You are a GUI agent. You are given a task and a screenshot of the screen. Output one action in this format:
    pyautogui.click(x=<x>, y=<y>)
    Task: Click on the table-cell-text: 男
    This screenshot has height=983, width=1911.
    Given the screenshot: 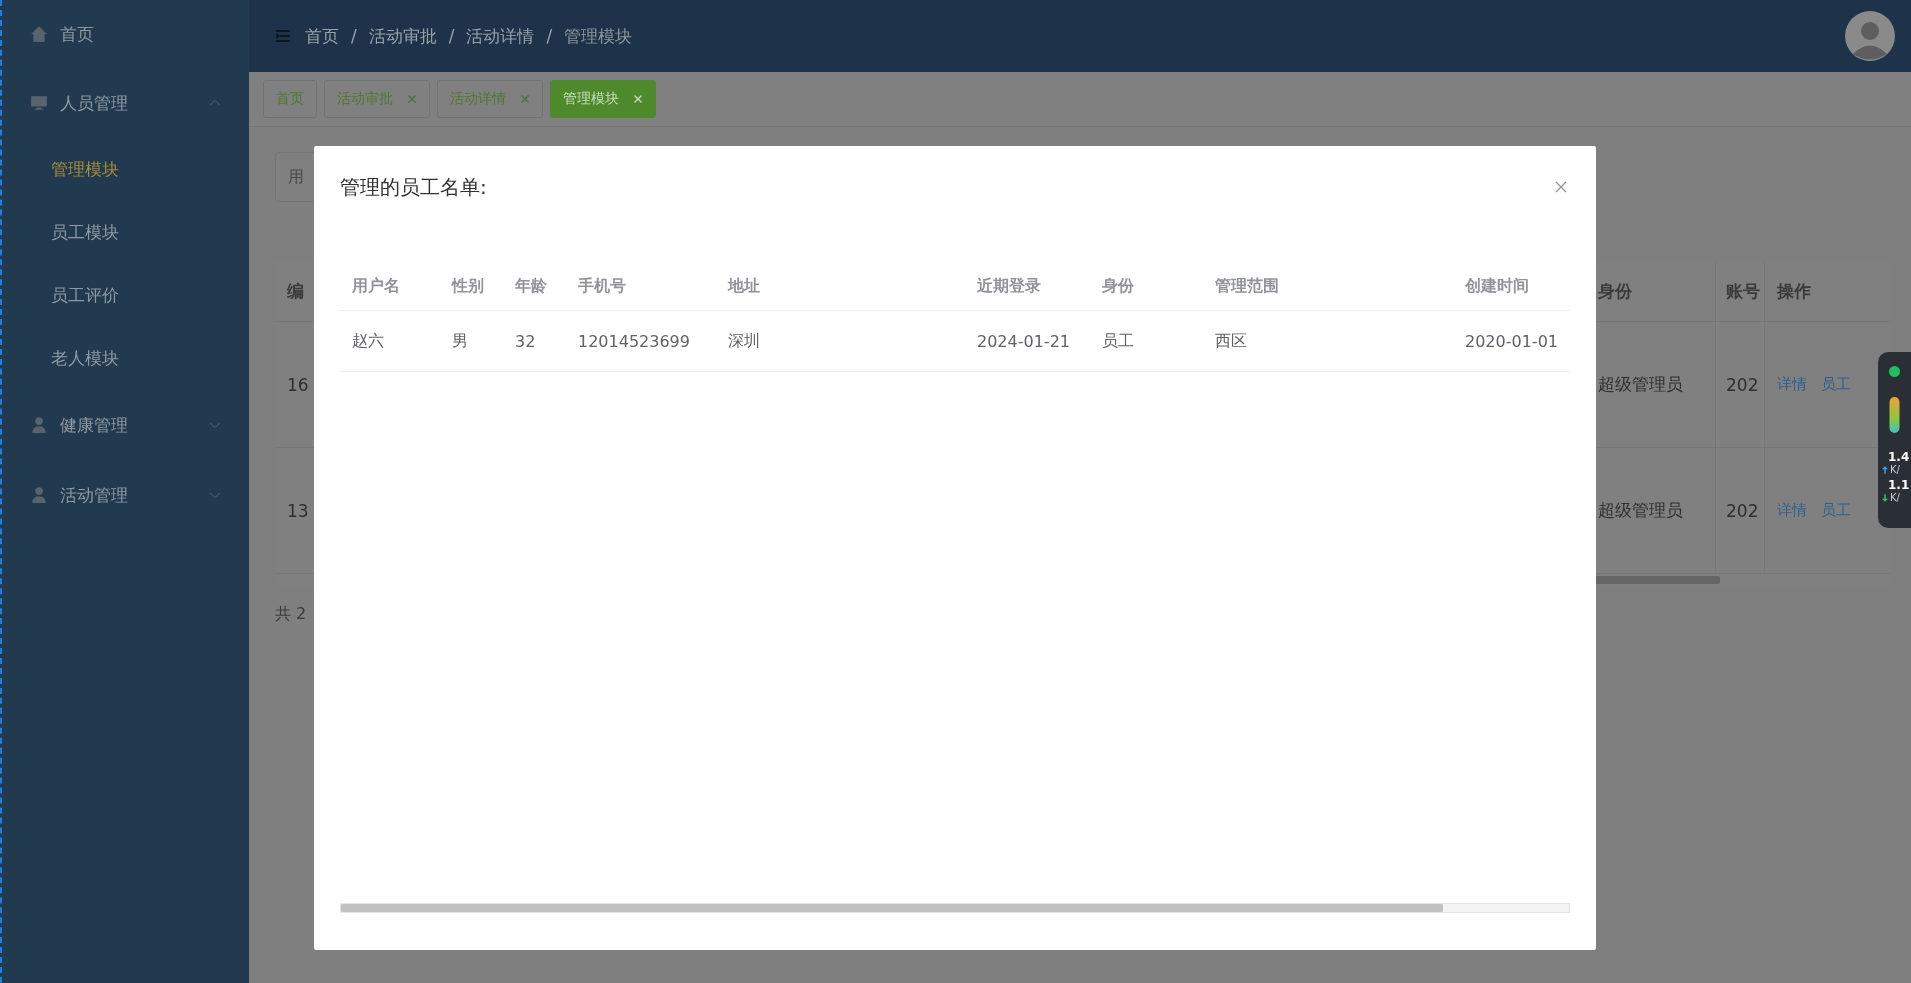 What is the action you would take?
    pyautogui.click(x=460, y=340)
    